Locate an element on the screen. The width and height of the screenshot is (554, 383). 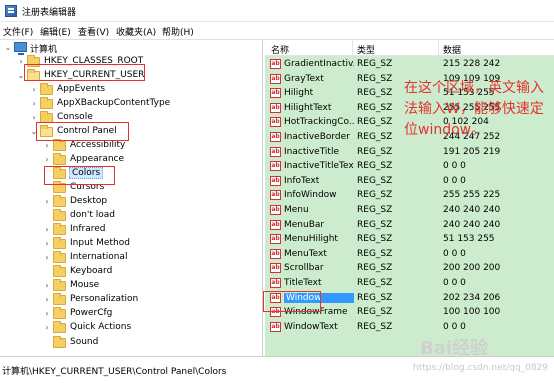
menu-file: 文件(F) is located at coordinates (18, 31).